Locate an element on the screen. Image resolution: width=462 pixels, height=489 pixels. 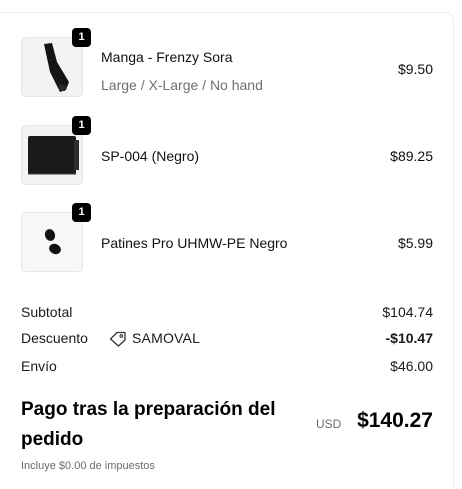
subtotal-label: Subtotal is located at coordinates (47, 312).